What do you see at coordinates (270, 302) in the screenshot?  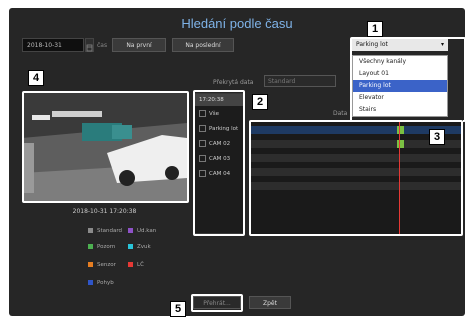 I see `back-button: Zpět` at bounding box center [270, 302].